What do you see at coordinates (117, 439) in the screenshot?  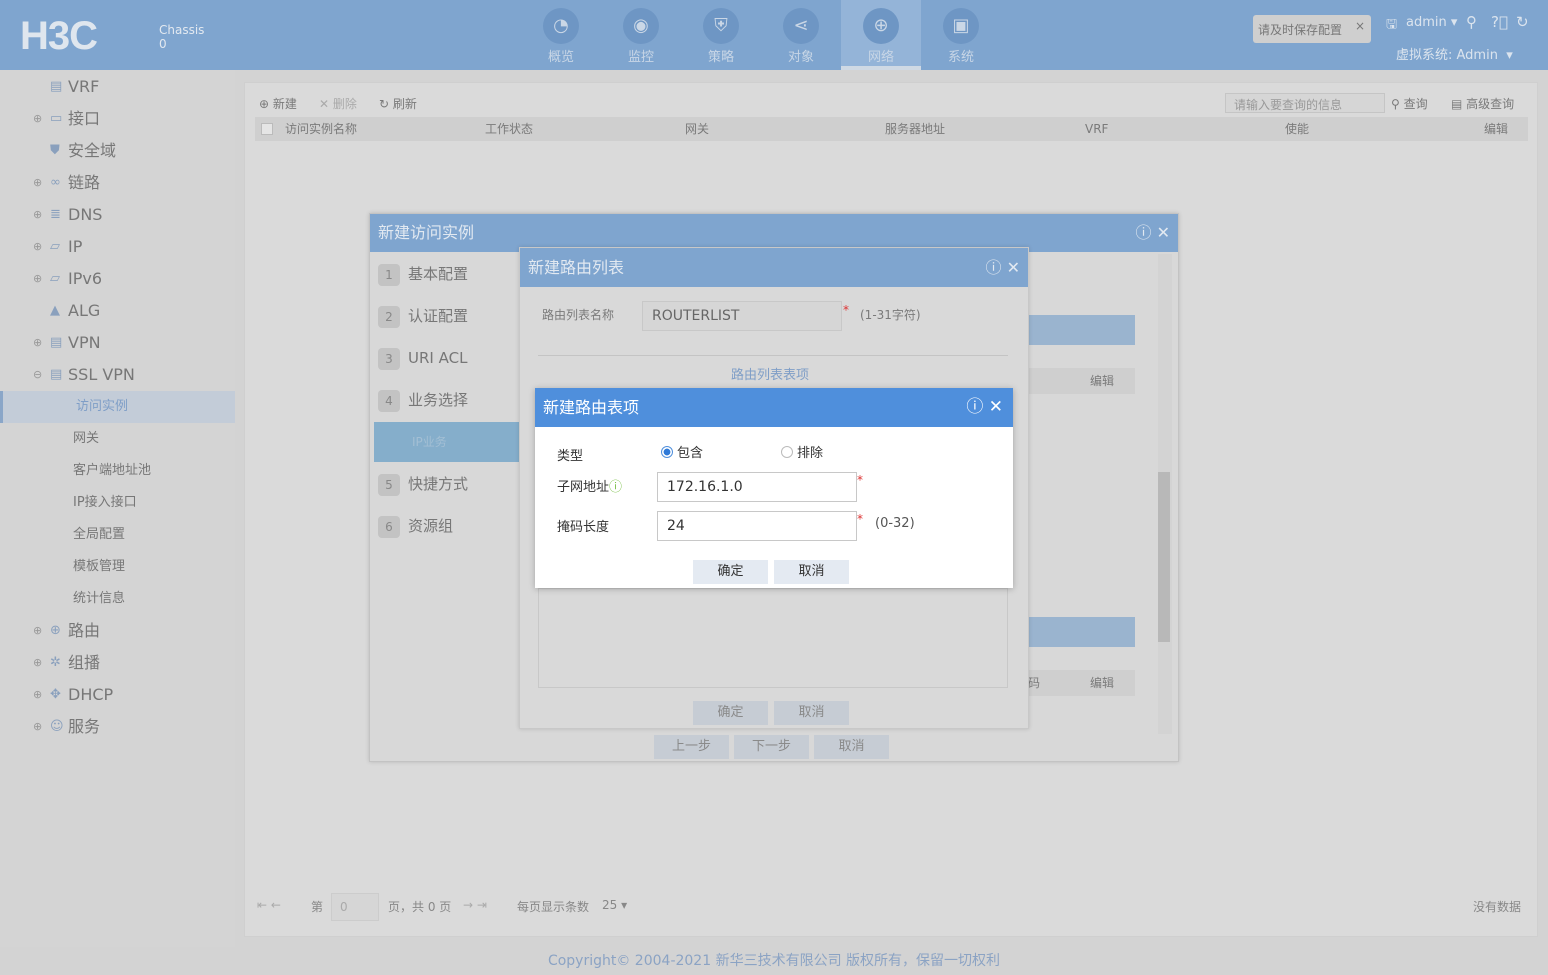 I see `sidebar-sub-gateway: 网关` at bounding box center [117, 439].